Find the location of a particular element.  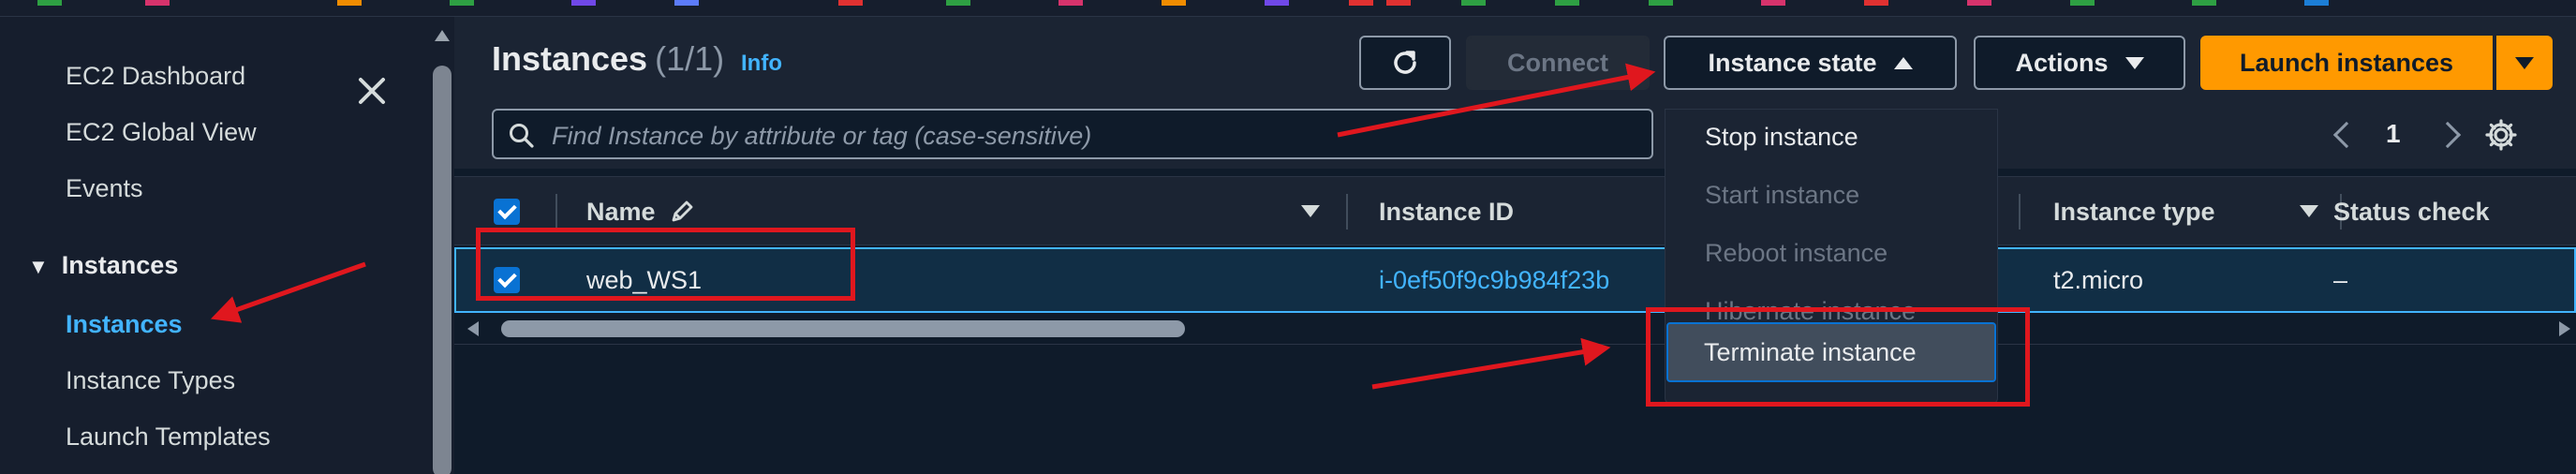

selection-count: (1/1) is located at coordinates (690, 59).